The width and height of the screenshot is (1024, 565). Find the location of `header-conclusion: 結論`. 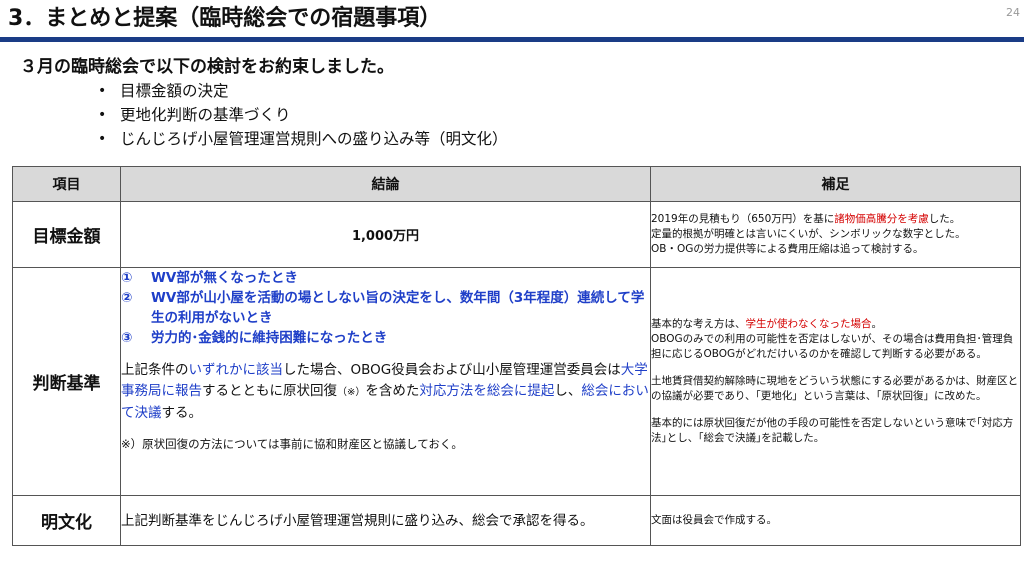

header-conclusion: 結論 is located at coordinates (385, 184).